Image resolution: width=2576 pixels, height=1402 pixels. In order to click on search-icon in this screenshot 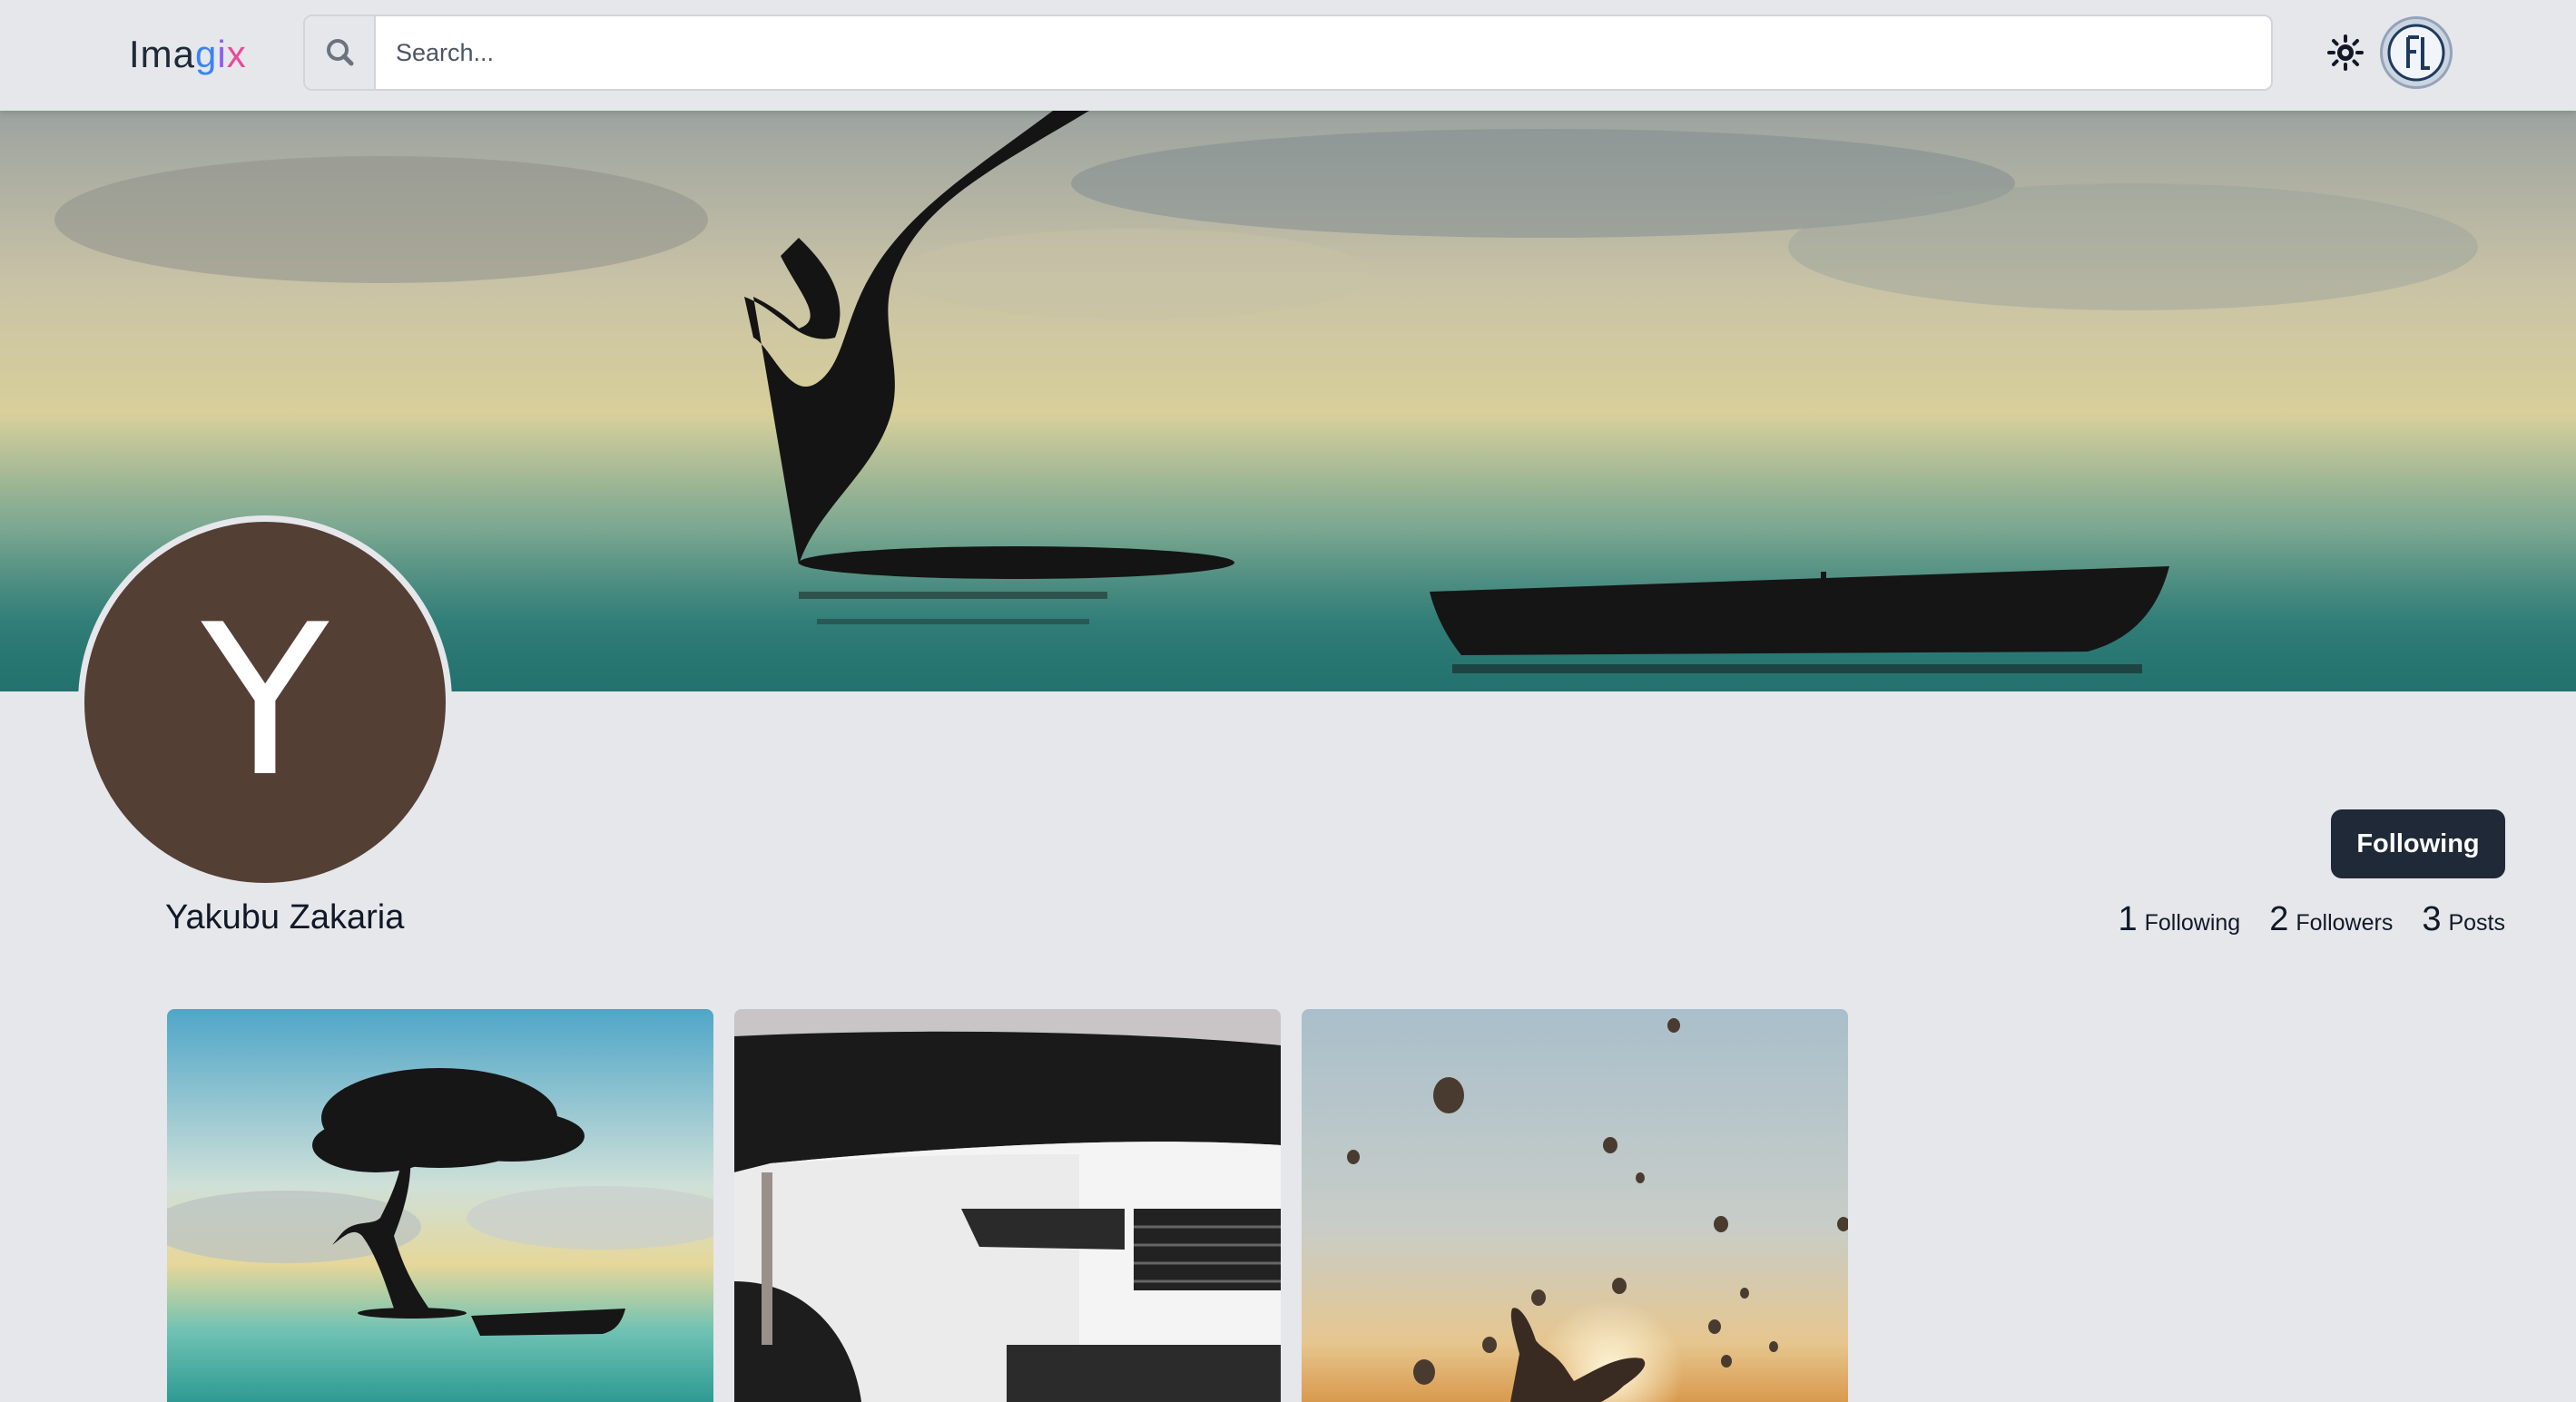, I will do `click(340, 53)`.